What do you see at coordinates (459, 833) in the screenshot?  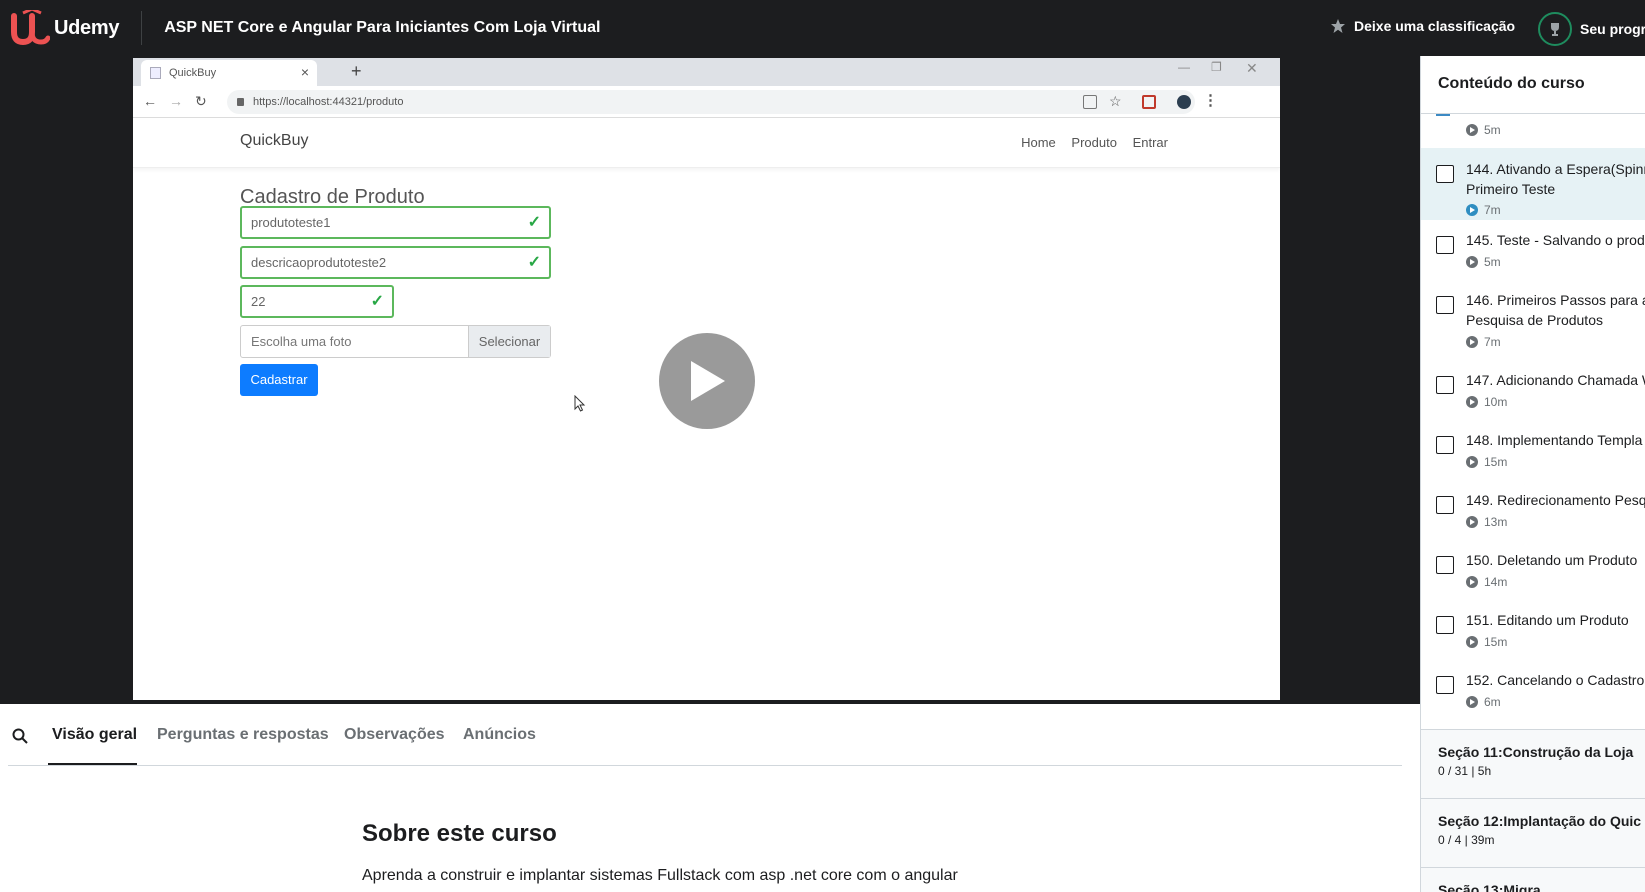 I see `about-title: Sobre este curso` at bounding box center [459, 833].